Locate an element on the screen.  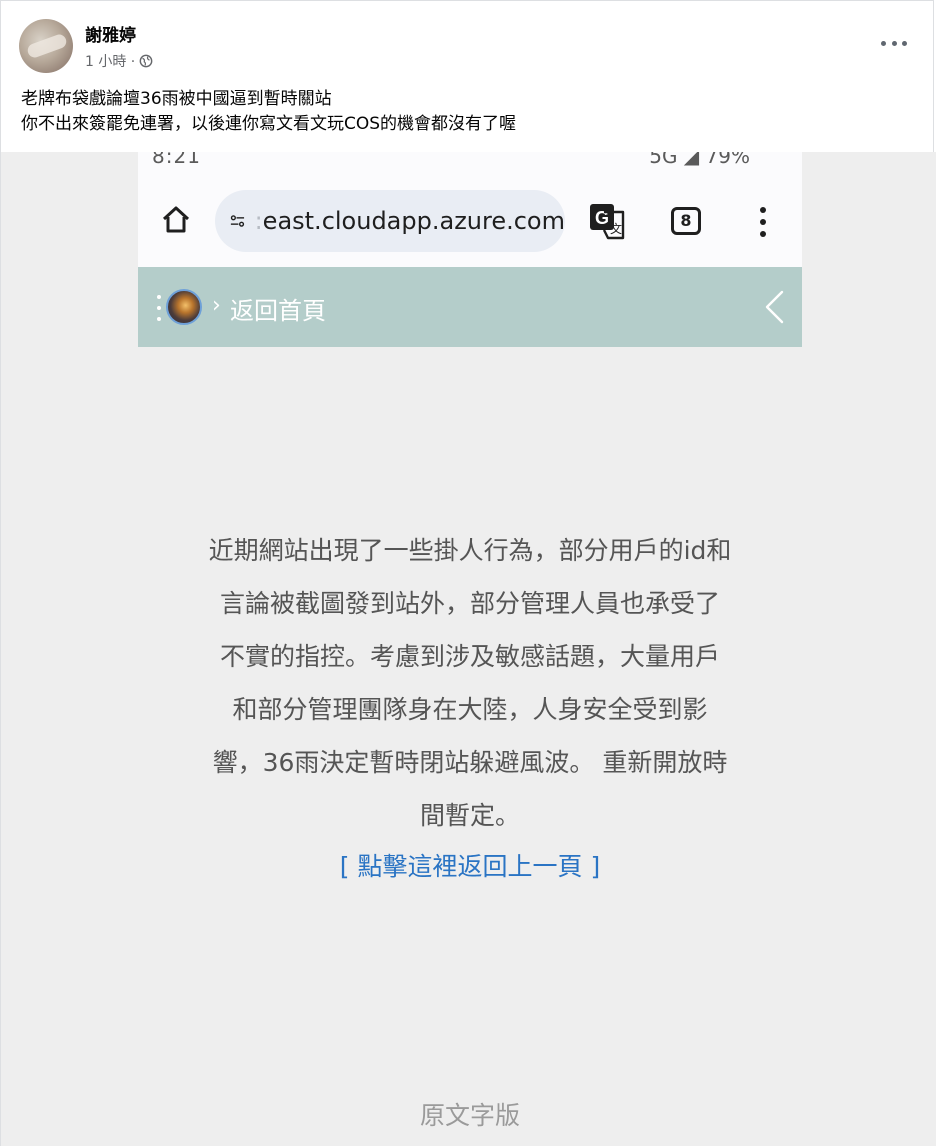
address-bar: :east.cloudapp.azure.com is located at coordinates (390, 221).